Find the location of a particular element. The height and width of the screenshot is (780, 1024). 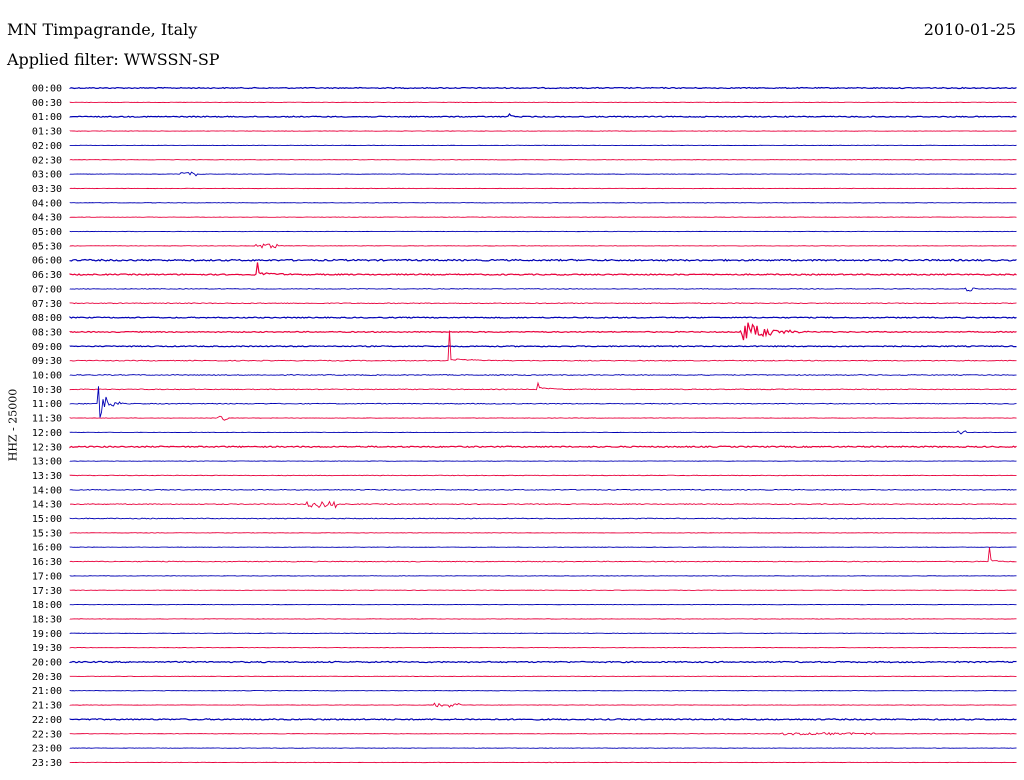

time-tick-label: 00:00 is located at coordinates (47, 89).